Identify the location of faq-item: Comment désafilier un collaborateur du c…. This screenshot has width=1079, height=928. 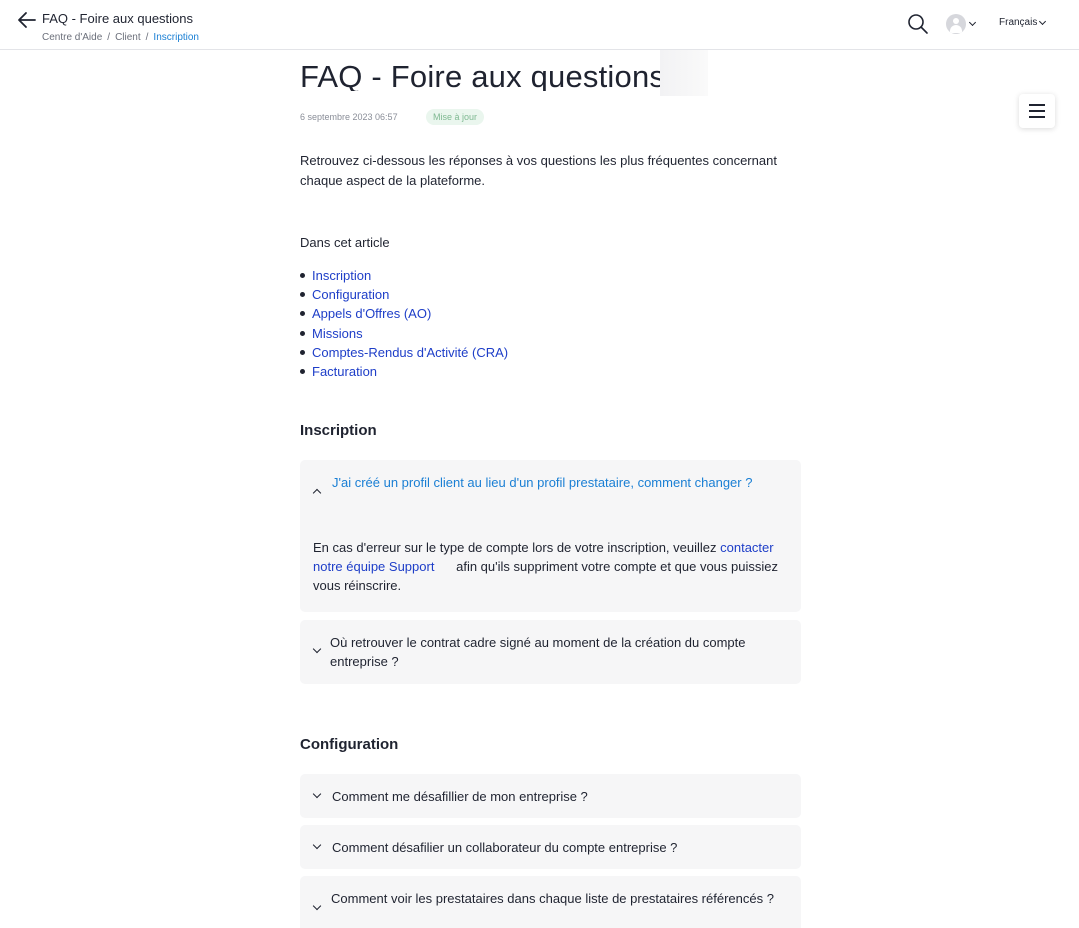
(550, 847).